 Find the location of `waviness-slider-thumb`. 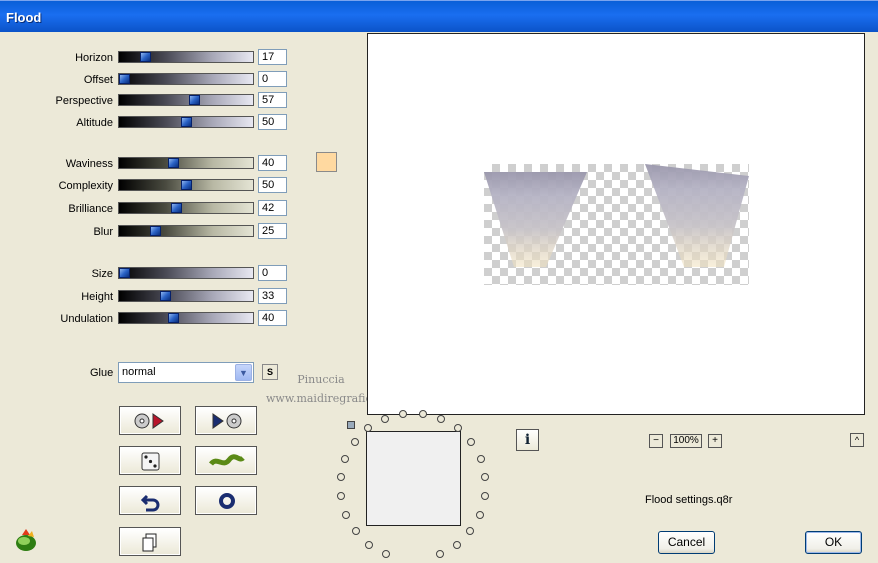

waviness-slider-thumb is located at coordinates (173, 163).